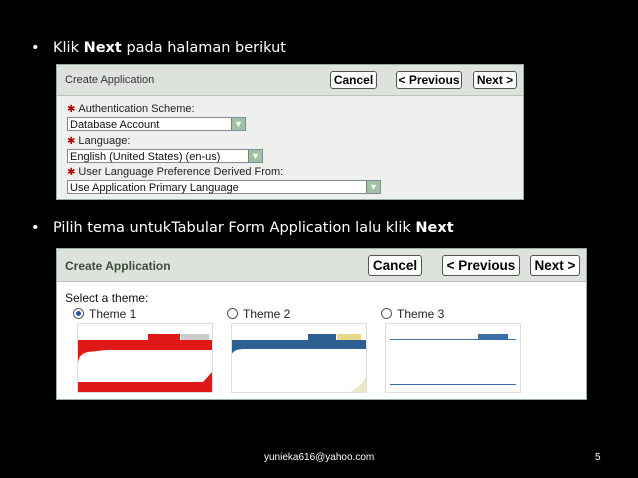 This screenshot has width=638, height=478. I want to click on bullet-instruction-1: • Klik Next pada halaman berikut, so click(158, 48).